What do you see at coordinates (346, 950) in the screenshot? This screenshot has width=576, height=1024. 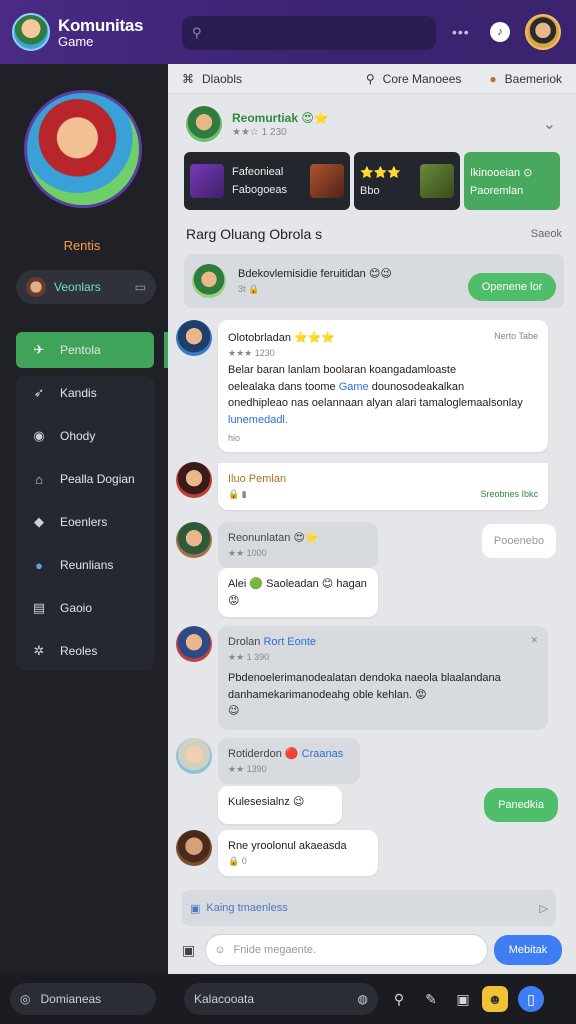 I see `message-input: ☺ Fnide megaente.` at bounding box center [346, 950].